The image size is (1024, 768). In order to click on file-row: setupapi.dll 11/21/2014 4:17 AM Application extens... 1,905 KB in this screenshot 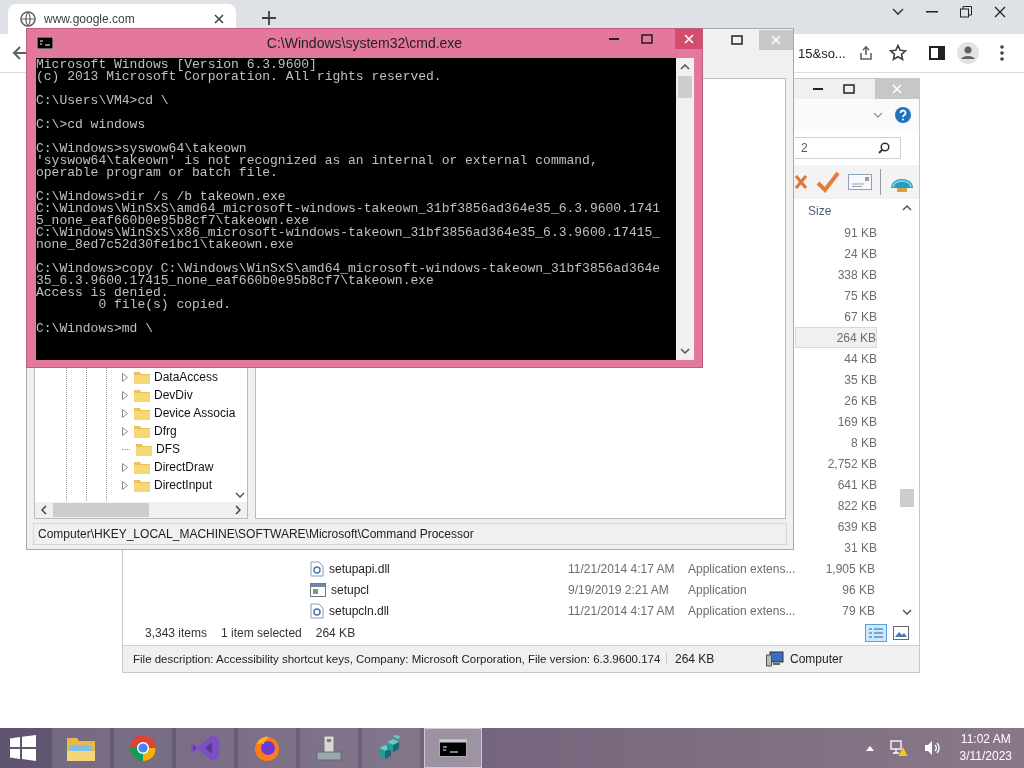, I will do `click(511, 568)`.